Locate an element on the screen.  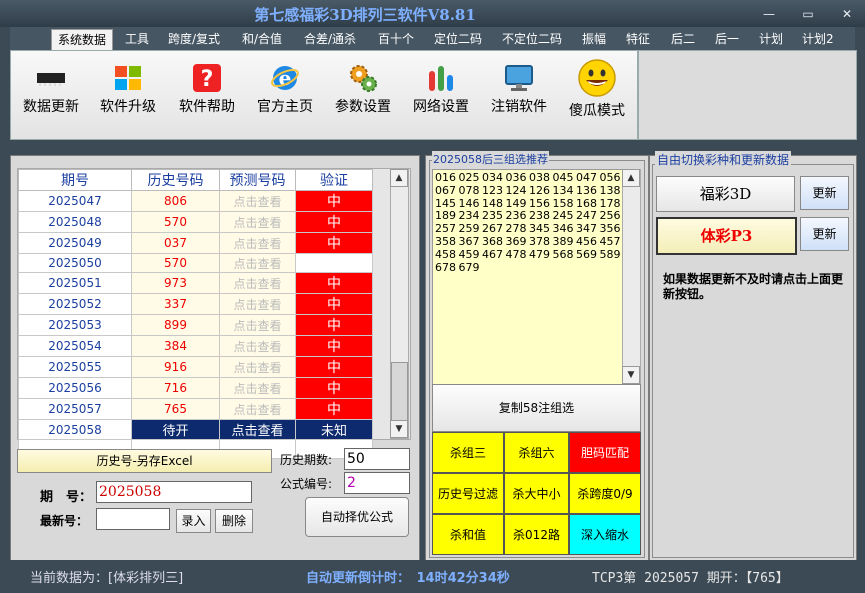
table-row: 2025048 570 点击查看中 is located at coordinates (195, 222).